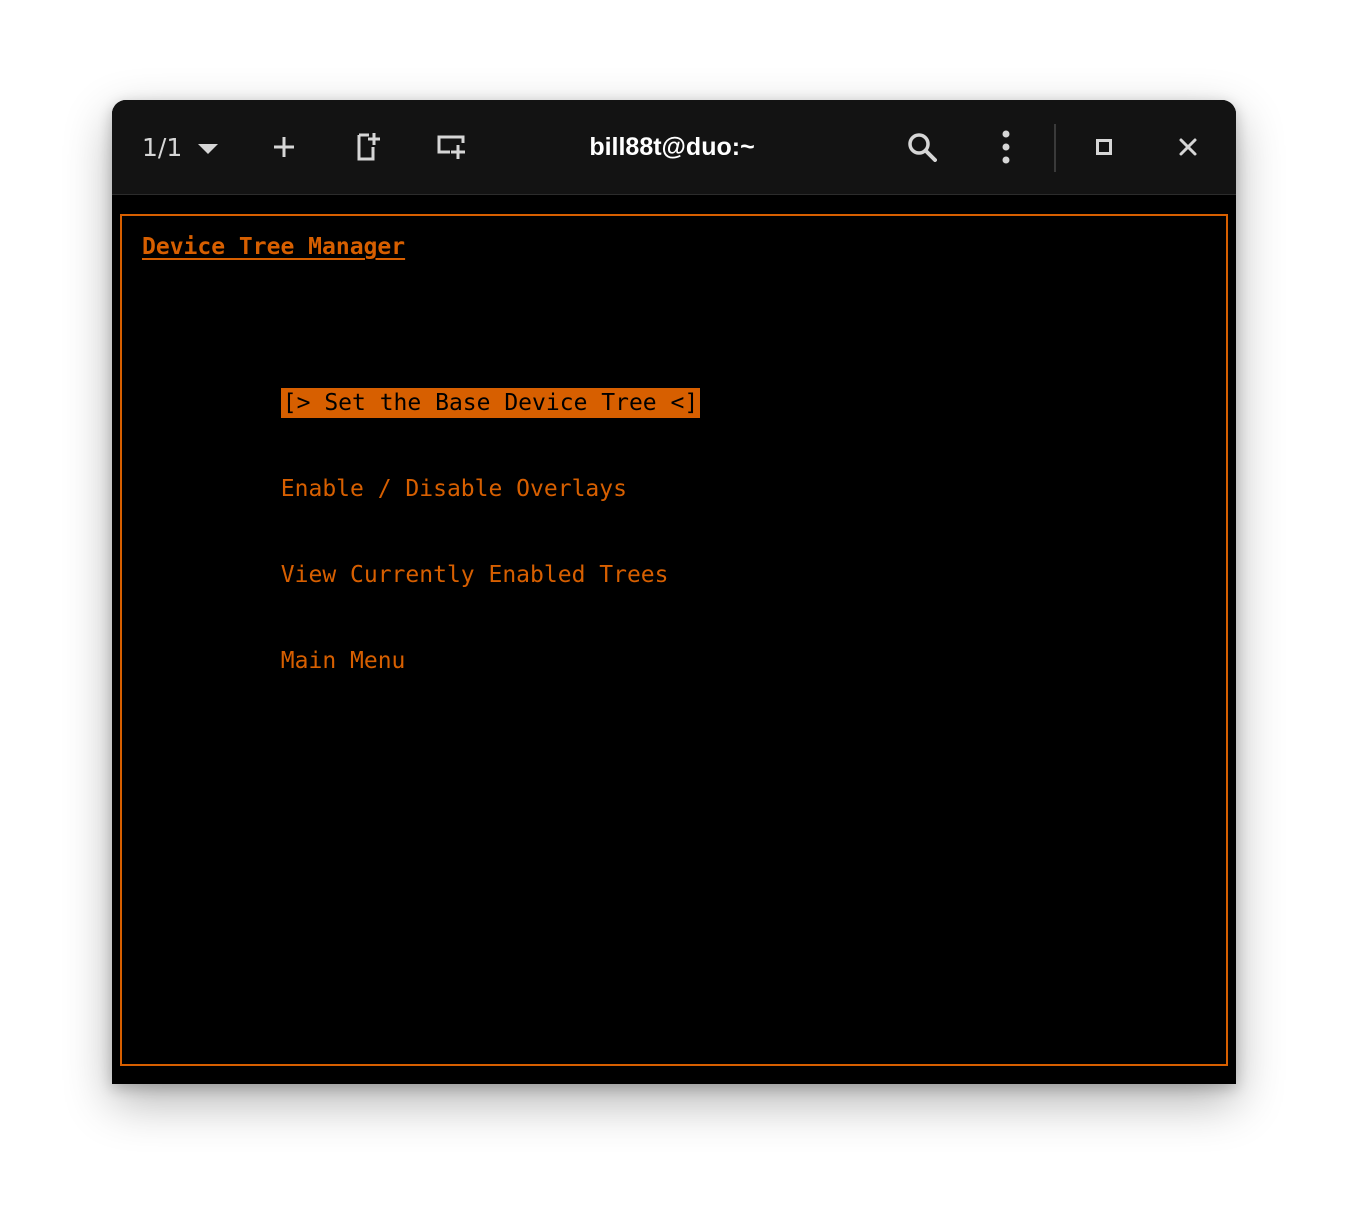 Image resolution: width=1348 pixels, height=1210 pixels. I want to click on menu-button, so click(1006, 147).